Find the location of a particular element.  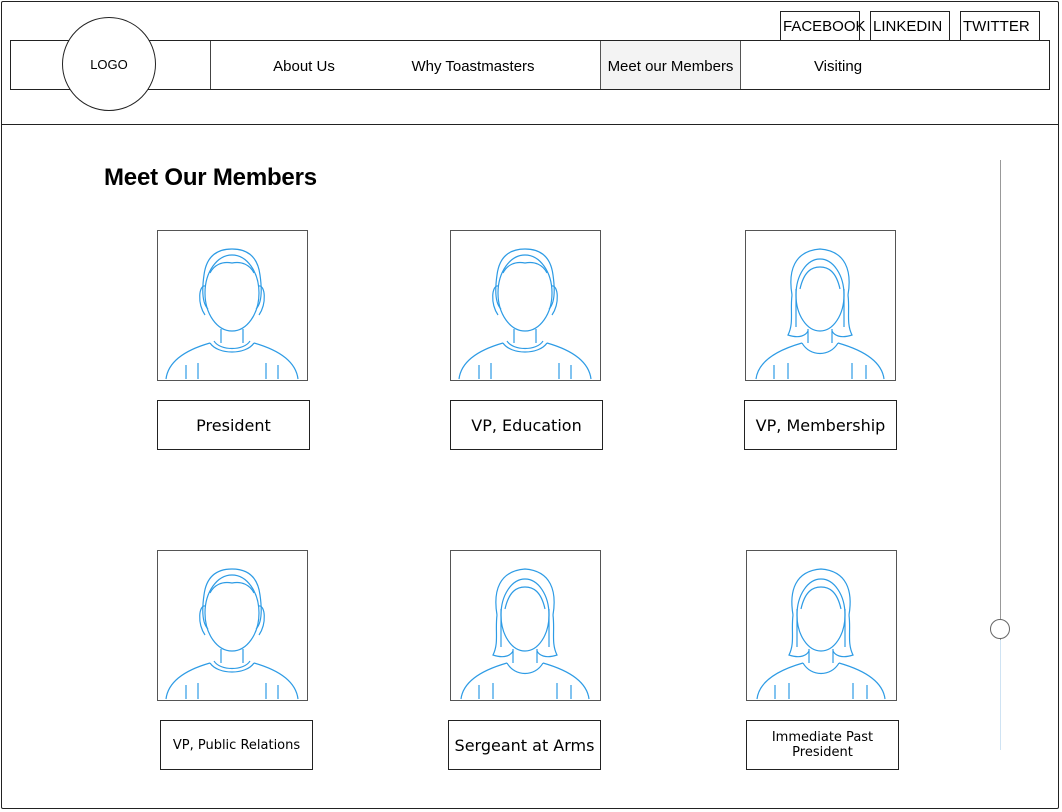

member-role-button: Immediate Past President is located at coordinates (822, 745).